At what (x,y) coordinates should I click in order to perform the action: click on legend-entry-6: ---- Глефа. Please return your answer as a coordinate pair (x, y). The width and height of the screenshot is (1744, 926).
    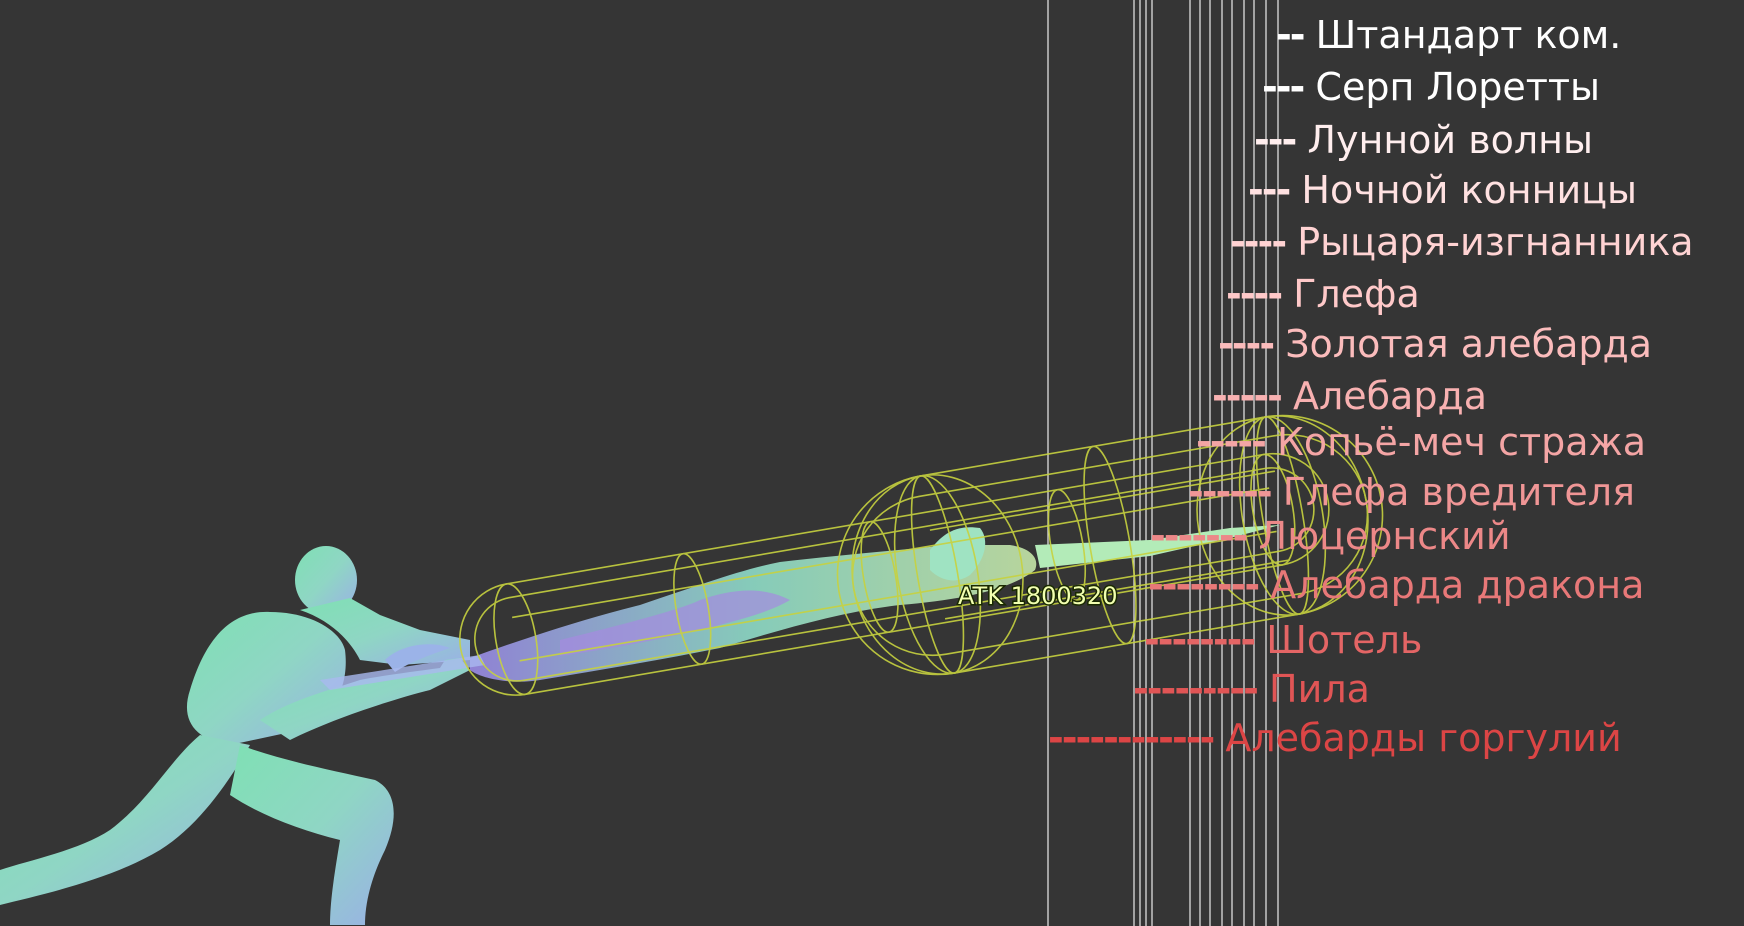
    Looking at the image, I should click on (1323, 294).